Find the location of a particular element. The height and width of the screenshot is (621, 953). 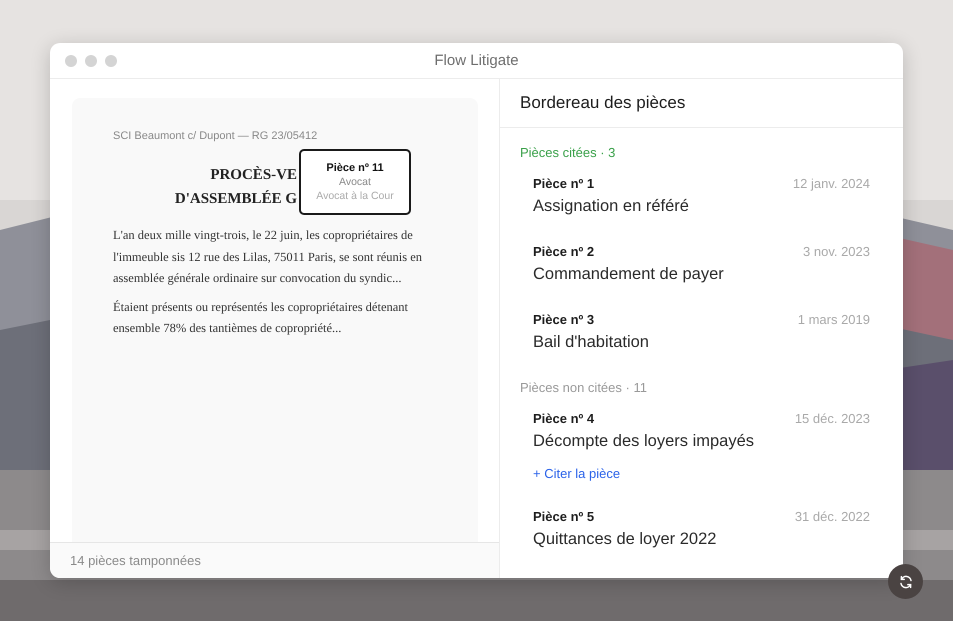

exhibit-number: Pièce nº 4 is located at coordinates (563, 418).